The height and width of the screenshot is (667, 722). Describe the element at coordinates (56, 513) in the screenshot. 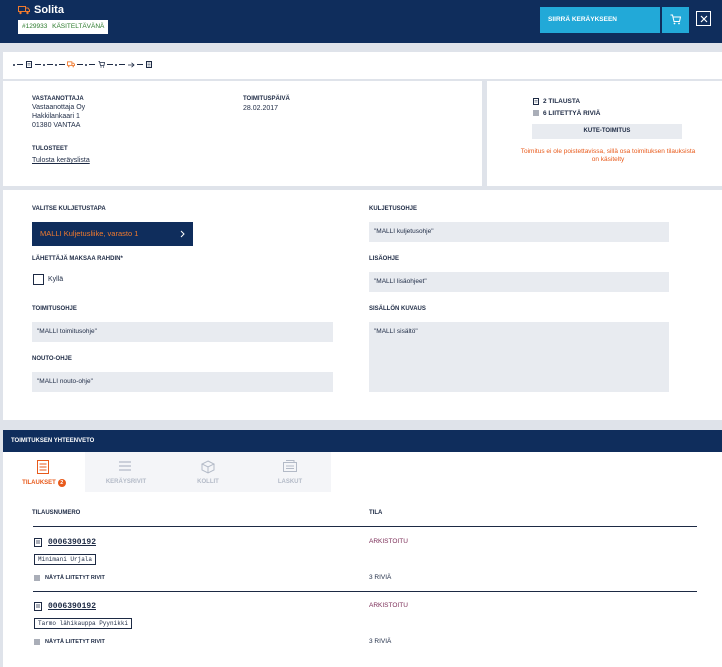

I see `col-order-number: TILAUSNUMERO` at that location.